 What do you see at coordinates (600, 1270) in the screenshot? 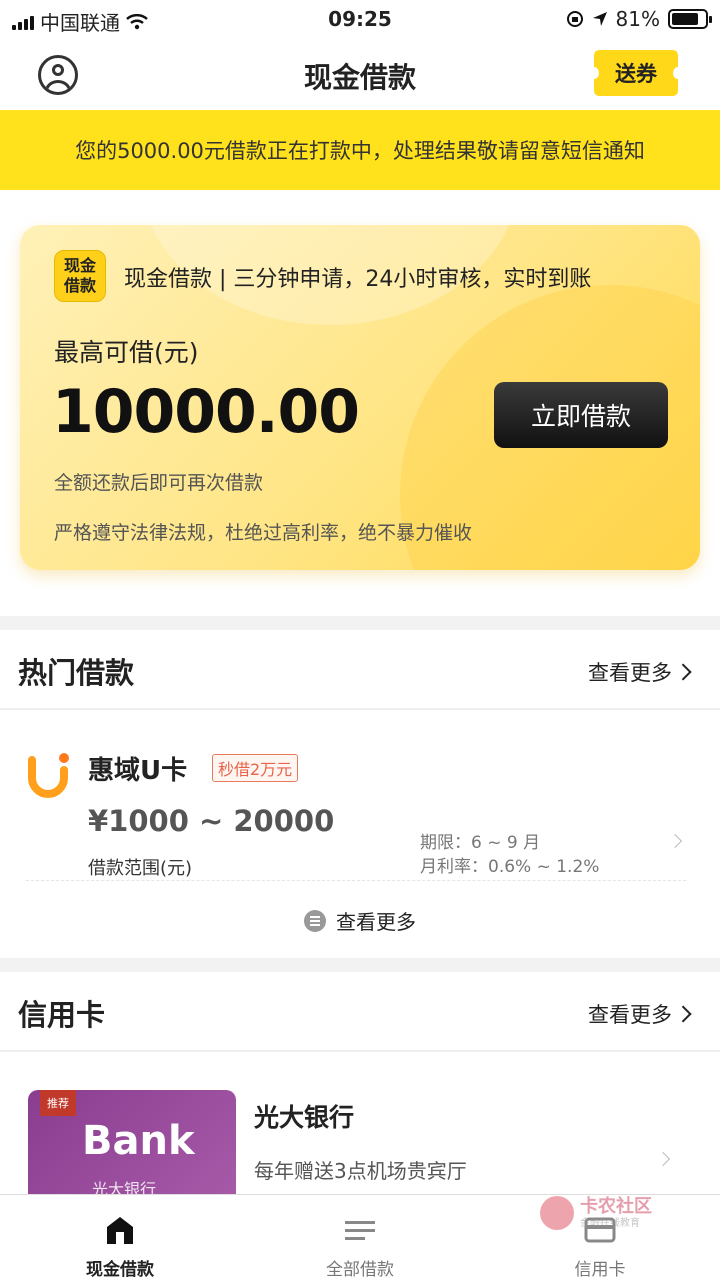
I see `tab-label: 信用卡` at bounding box center [600, 1270].